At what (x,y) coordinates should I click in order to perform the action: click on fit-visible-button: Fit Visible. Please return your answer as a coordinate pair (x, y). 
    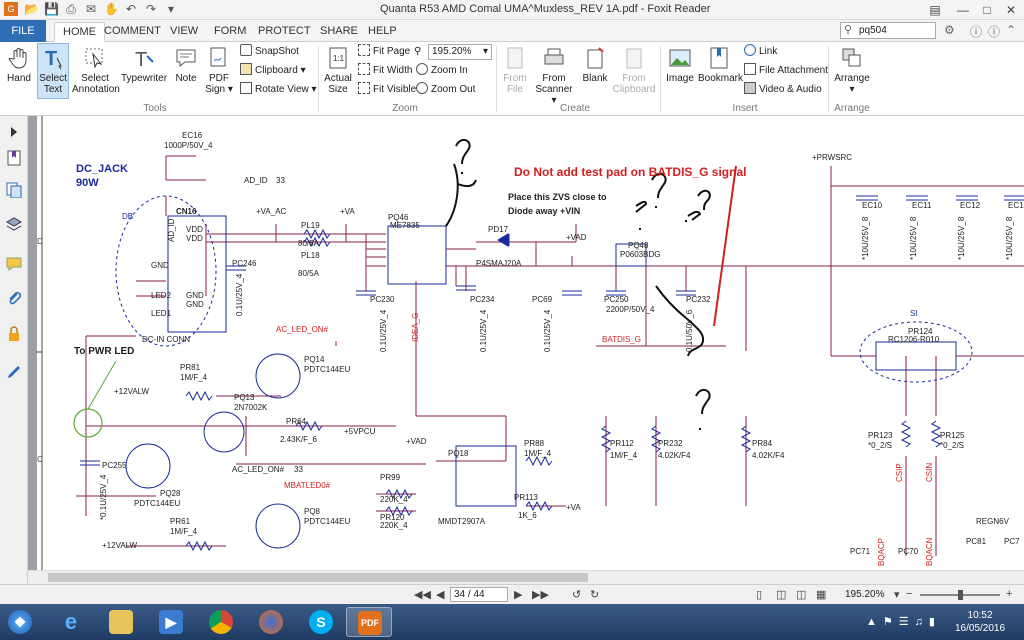
    Looking at the image, I should click on (387, 90).